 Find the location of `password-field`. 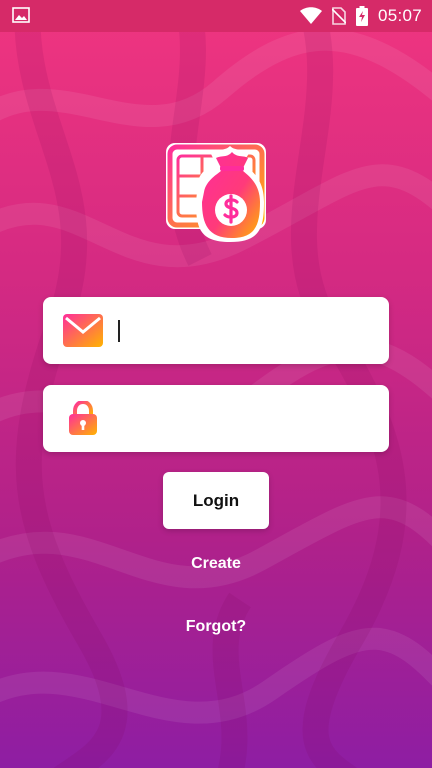

password-field is located at coordinates (216, 418).